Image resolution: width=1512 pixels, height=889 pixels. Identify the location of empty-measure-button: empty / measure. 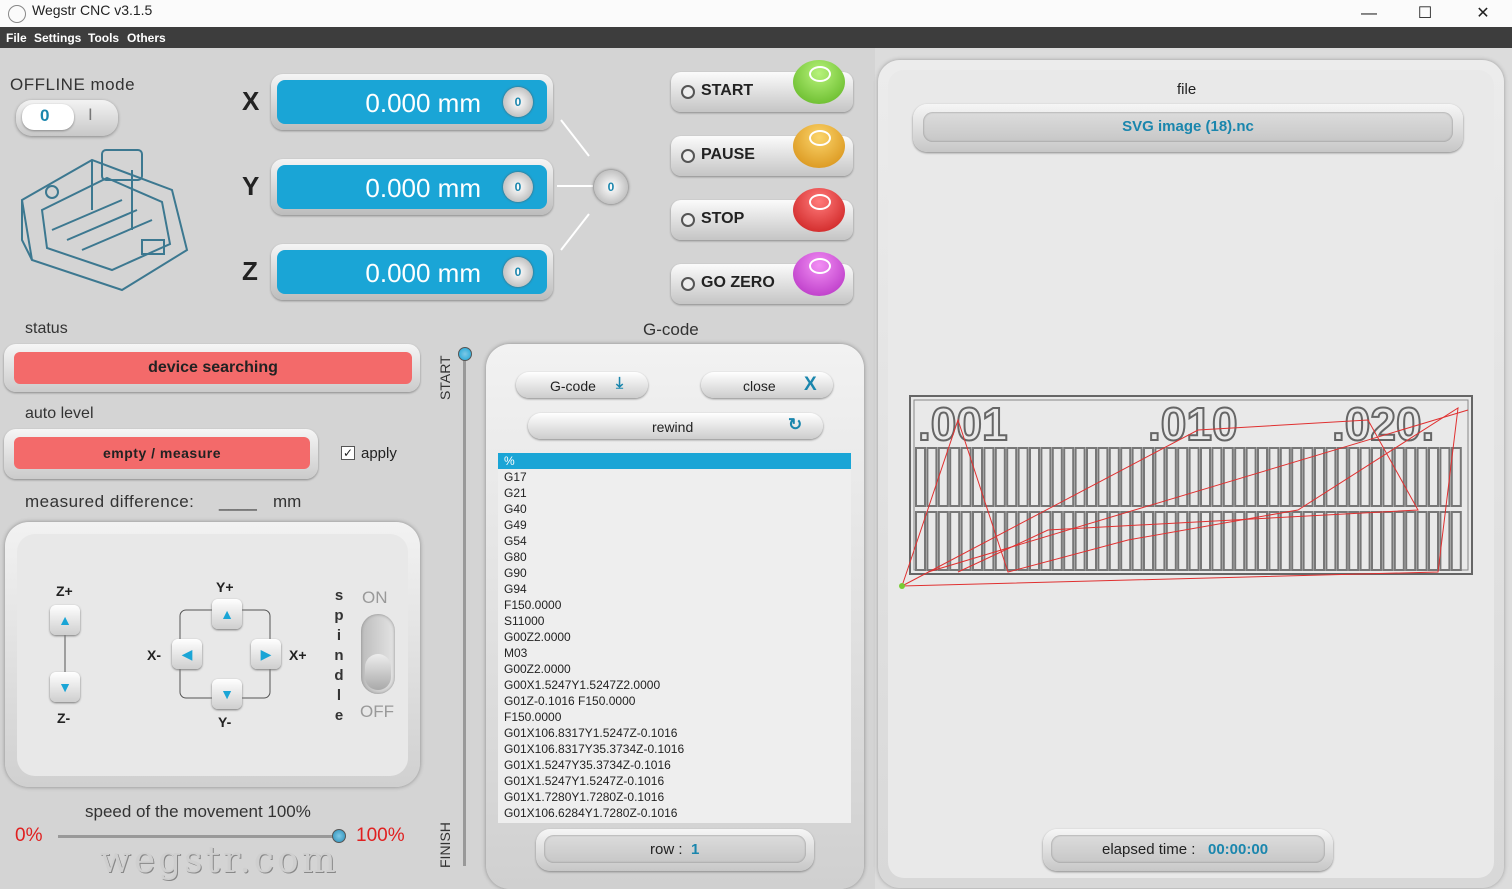
(162, 453).